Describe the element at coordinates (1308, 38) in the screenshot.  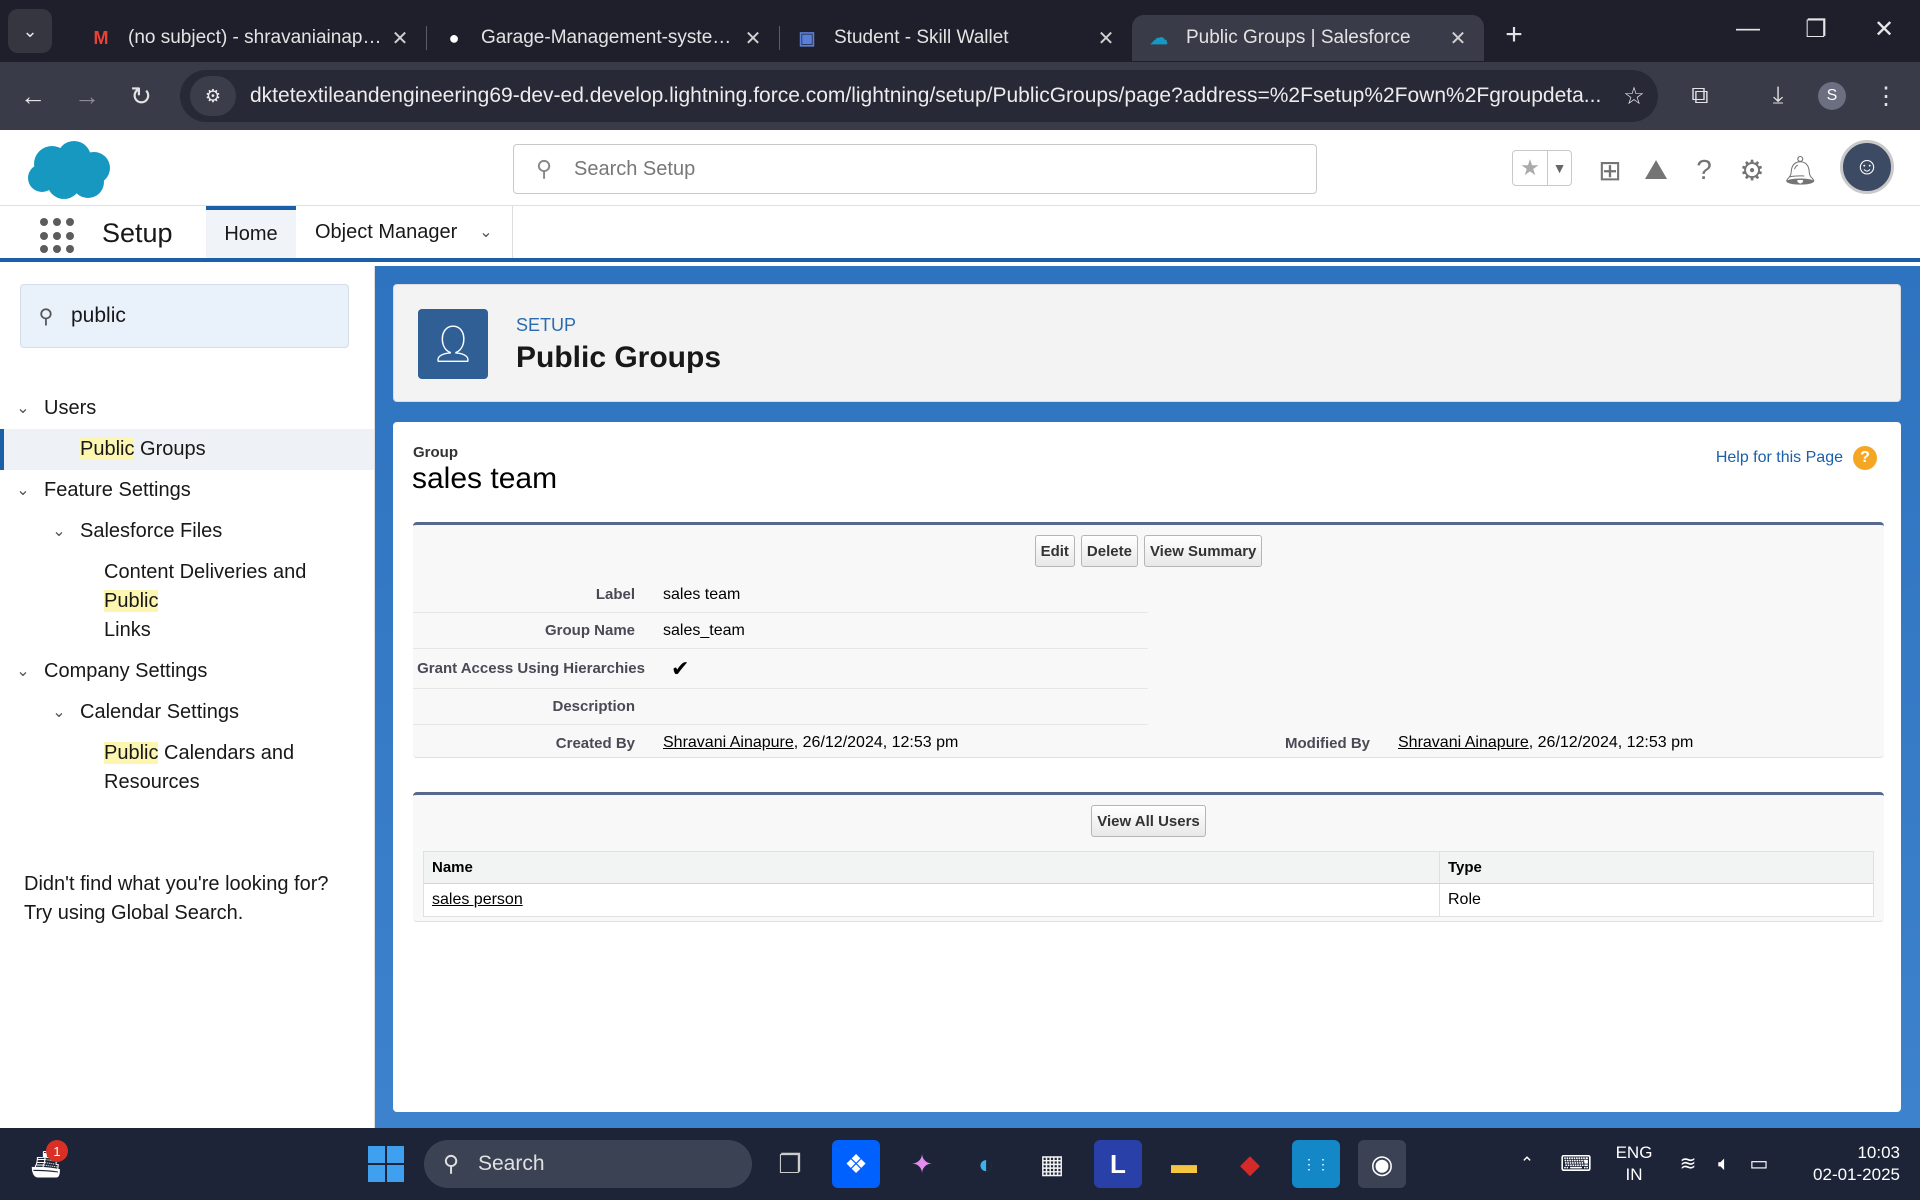
I see `browser-tab-salesforce: ☁ Public Groups | Salesforce ✕` at that location.